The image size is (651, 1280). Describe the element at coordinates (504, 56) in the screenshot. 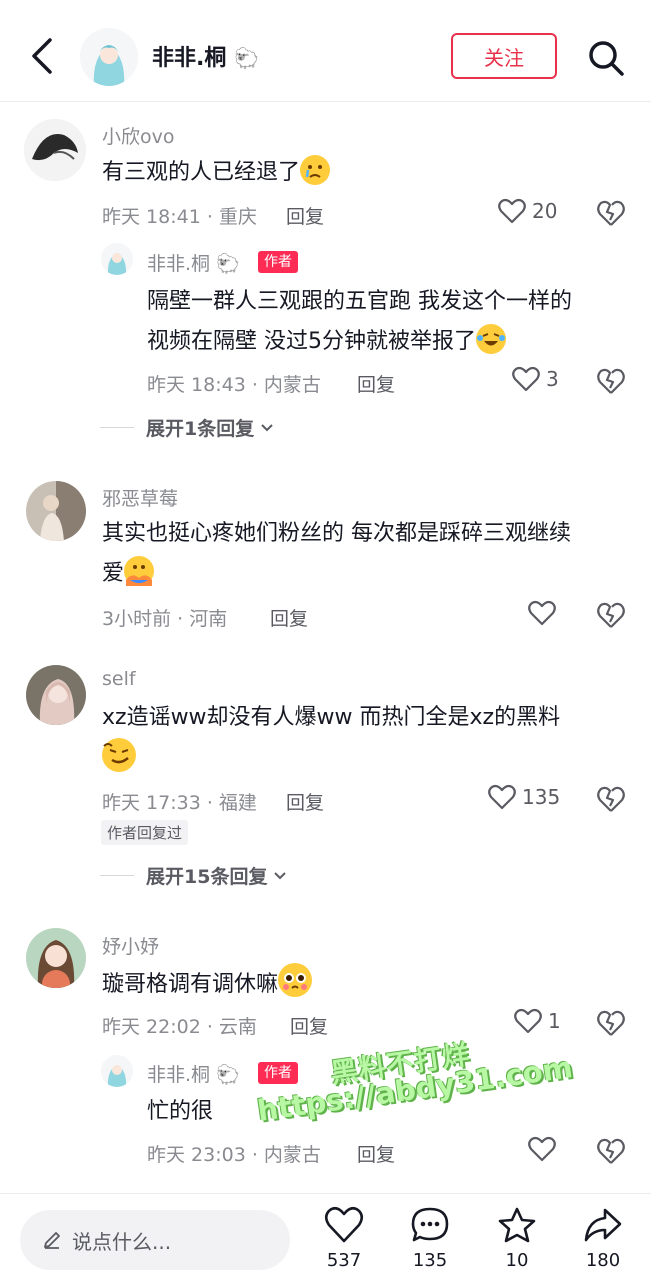

I see `follow-button: 关注` at that location.